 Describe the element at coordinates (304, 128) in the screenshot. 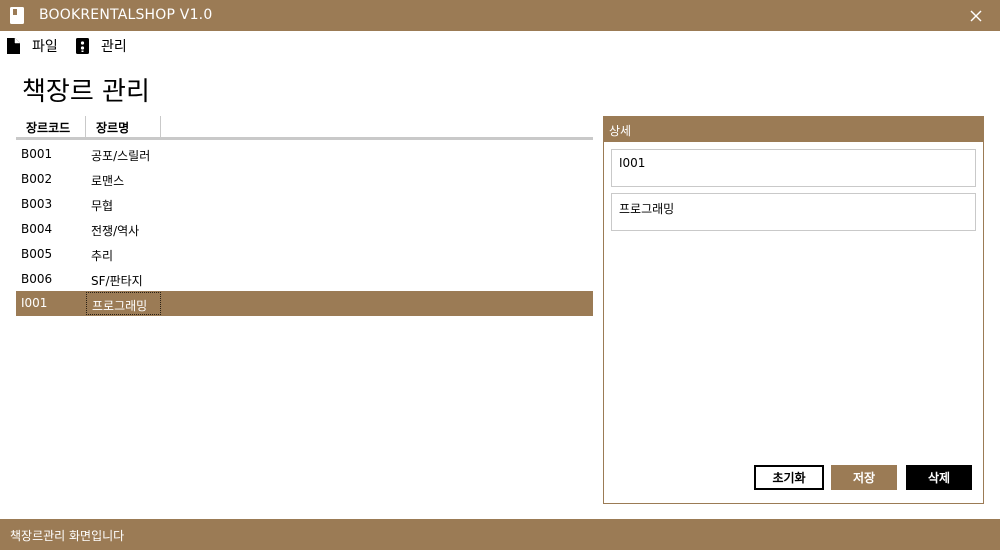

I see `grid-header: 장르코드 장르명` at that location.